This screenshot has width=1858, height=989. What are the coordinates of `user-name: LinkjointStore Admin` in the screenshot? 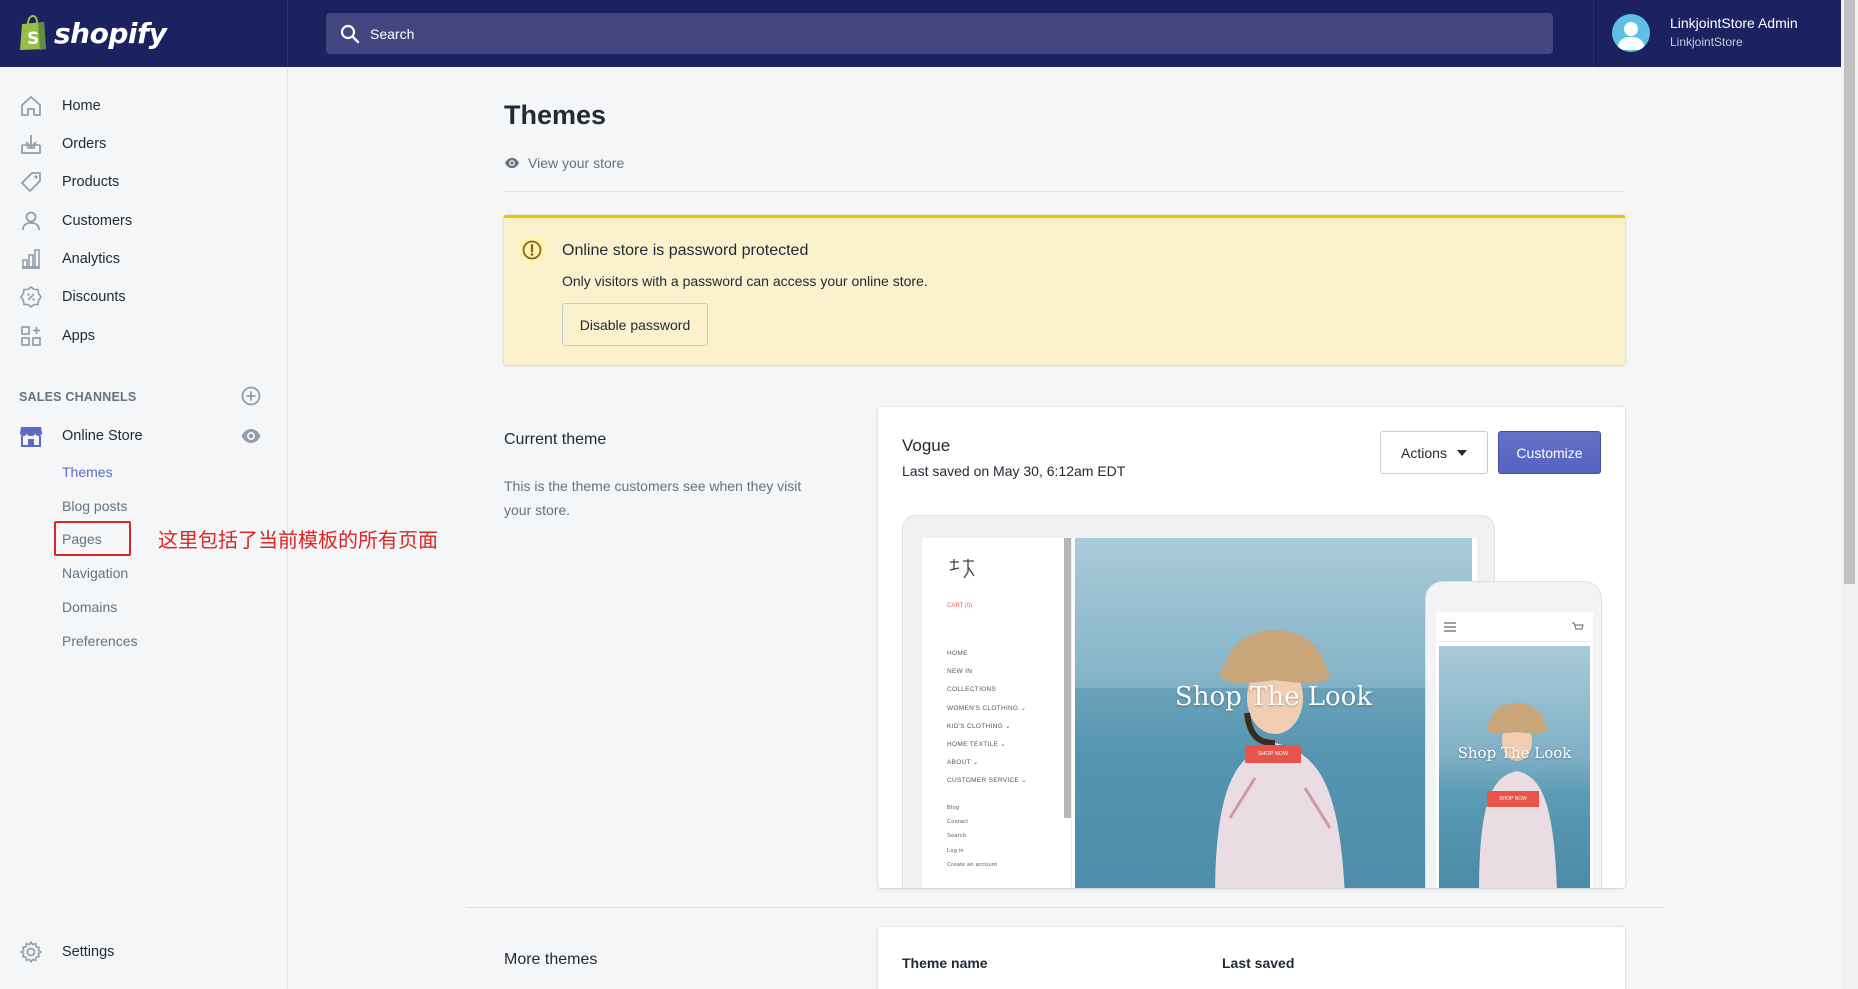 It's located at (1734, 23).